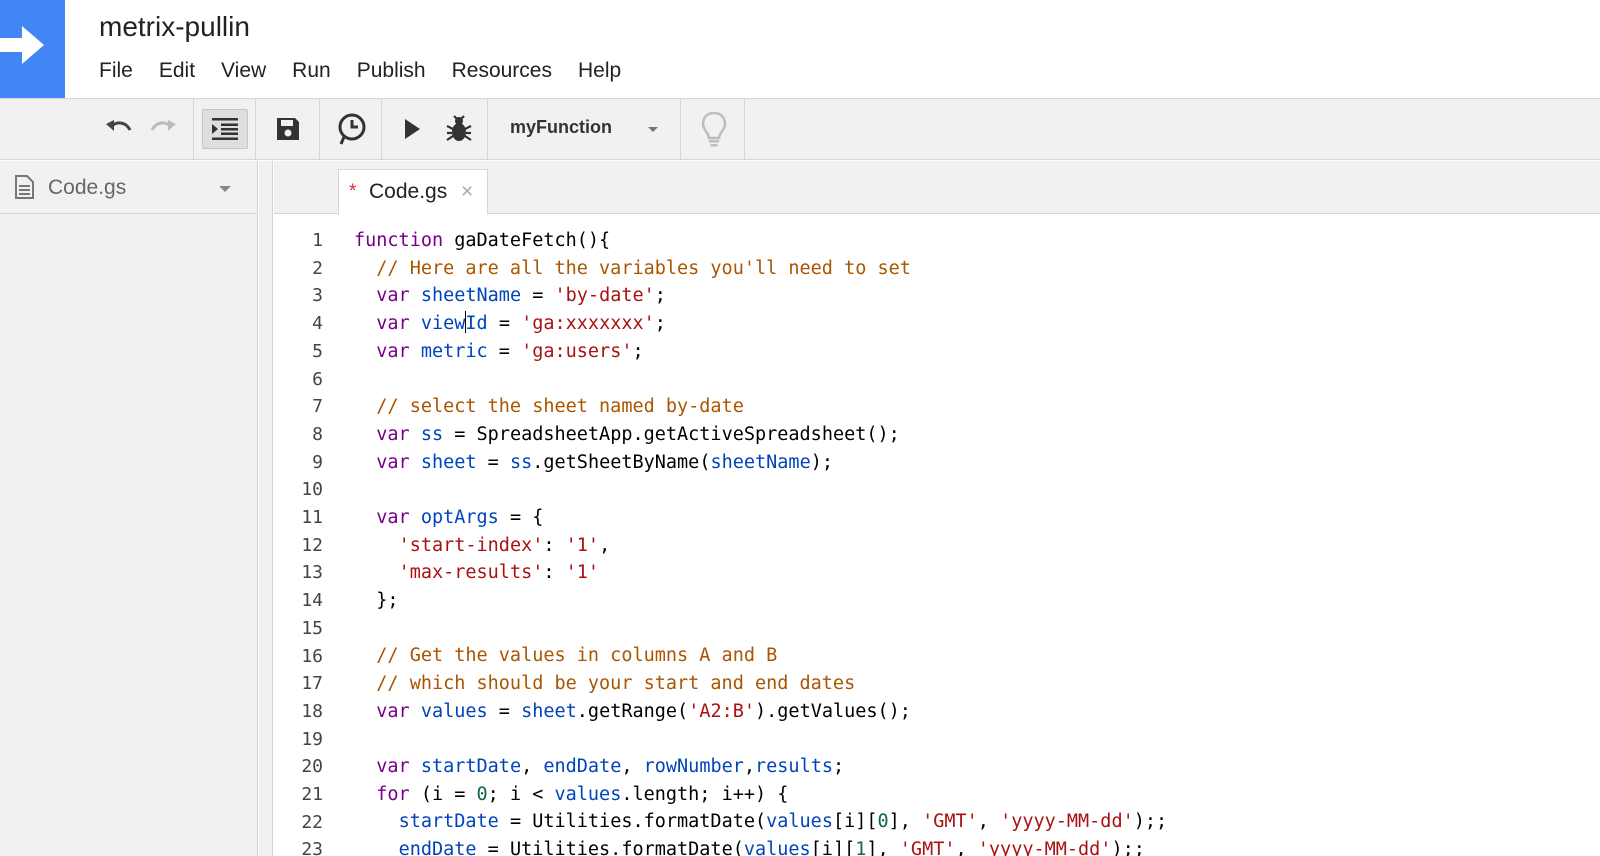 The image size is (1600, 856). What do you see at coordinates (760, 546) in the screenshot?
I see `code-line: 'start-index': '1',` at bounding box center [760, 546].